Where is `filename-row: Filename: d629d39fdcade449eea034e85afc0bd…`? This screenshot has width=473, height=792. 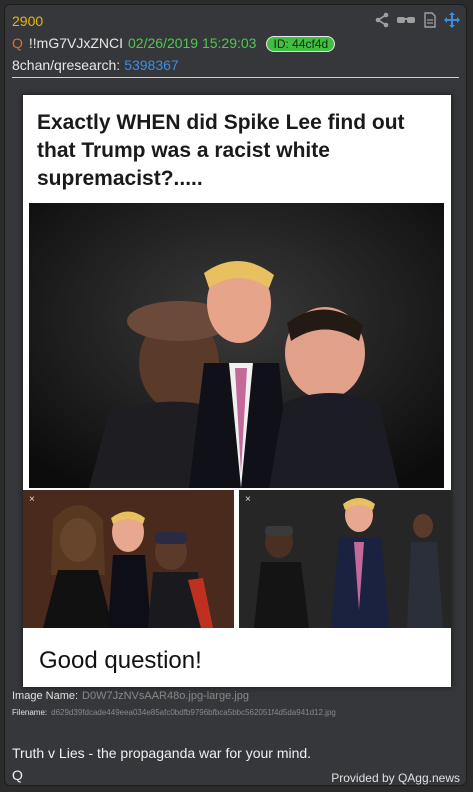 filename-row: Filename: d629d39fdcade449eea034e85afc0bd… is located at coordinates (174, 712).